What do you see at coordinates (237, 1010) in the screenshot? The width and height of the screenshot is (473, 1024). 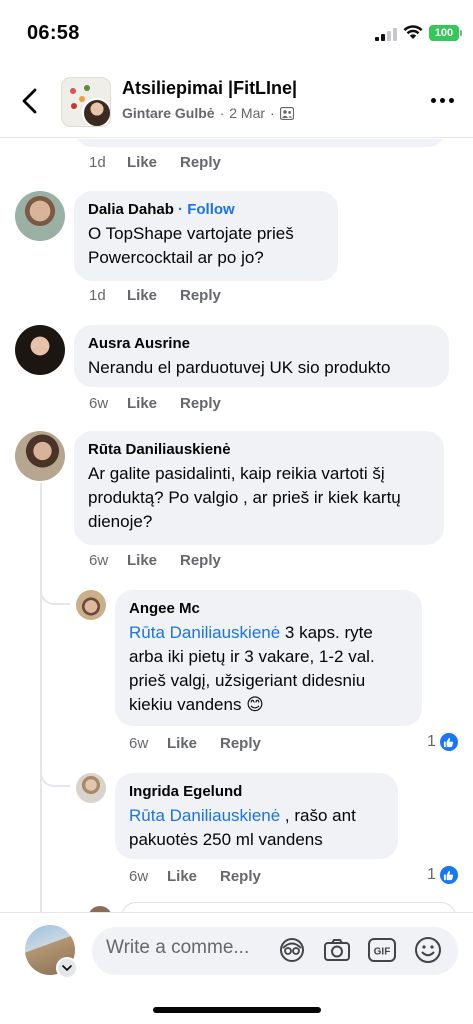 I see `home-indicator` at bounding box center [237, 1010].